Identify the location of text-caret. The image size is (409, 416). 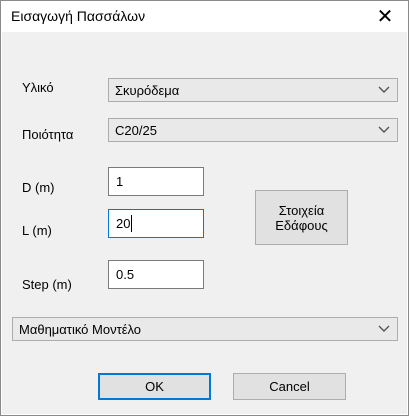
(131, 223).